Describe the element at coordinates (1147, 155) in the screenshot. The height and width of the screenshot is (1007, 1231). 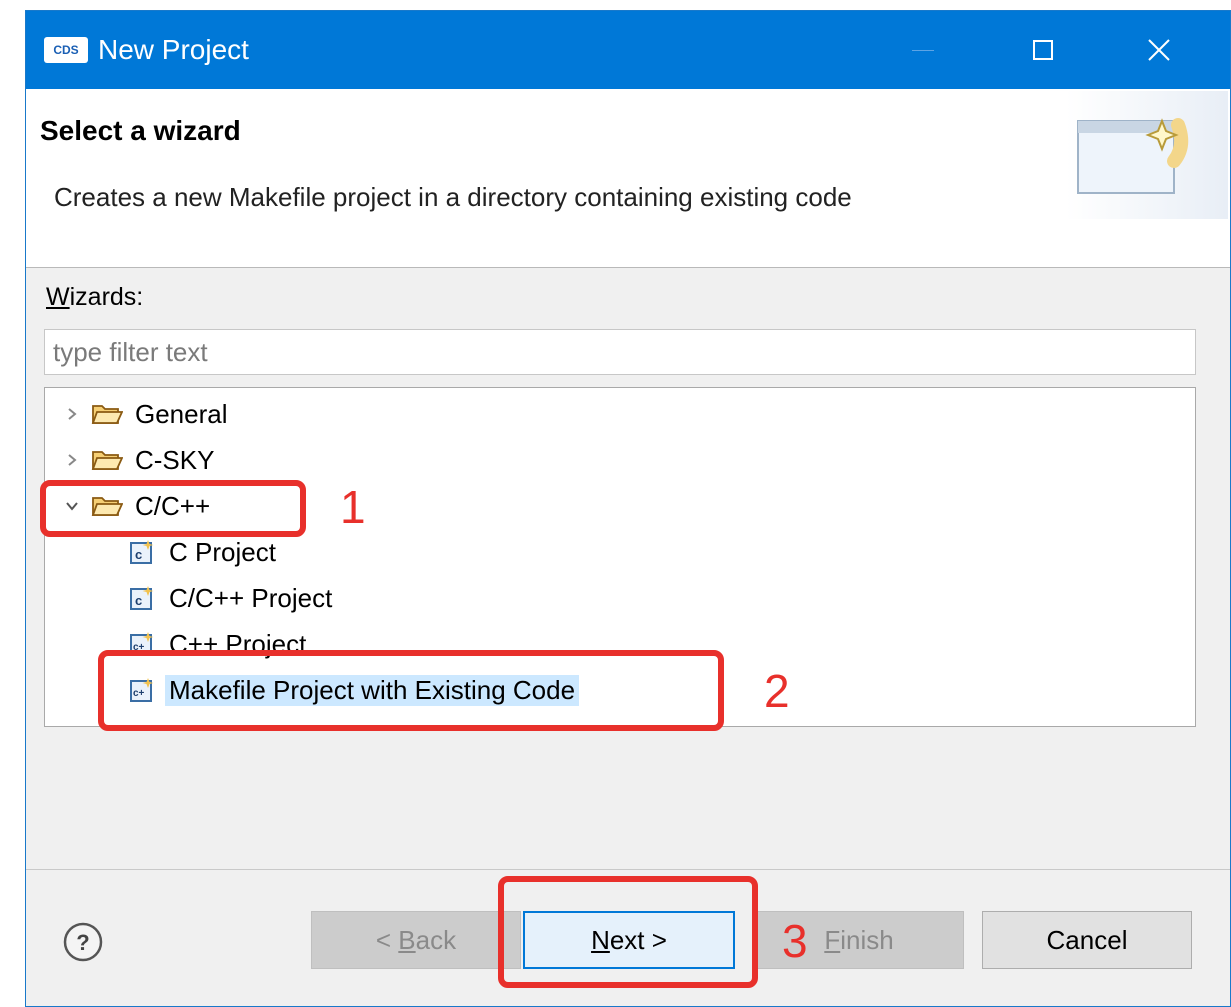
I see `new-wizard-banner-icon` at that location.